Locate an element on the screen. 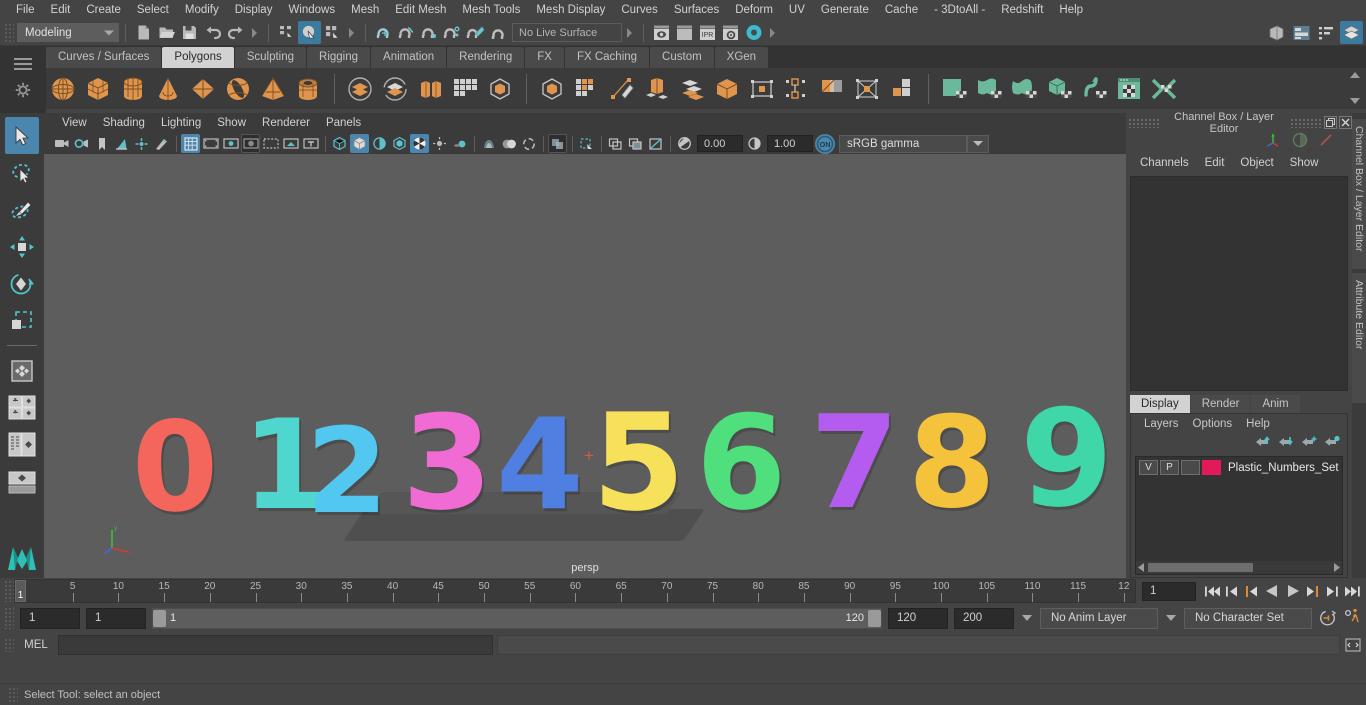 The height and width of the screenshot is (705, 1366). smooth-icon is located at coordinates (500, 89).